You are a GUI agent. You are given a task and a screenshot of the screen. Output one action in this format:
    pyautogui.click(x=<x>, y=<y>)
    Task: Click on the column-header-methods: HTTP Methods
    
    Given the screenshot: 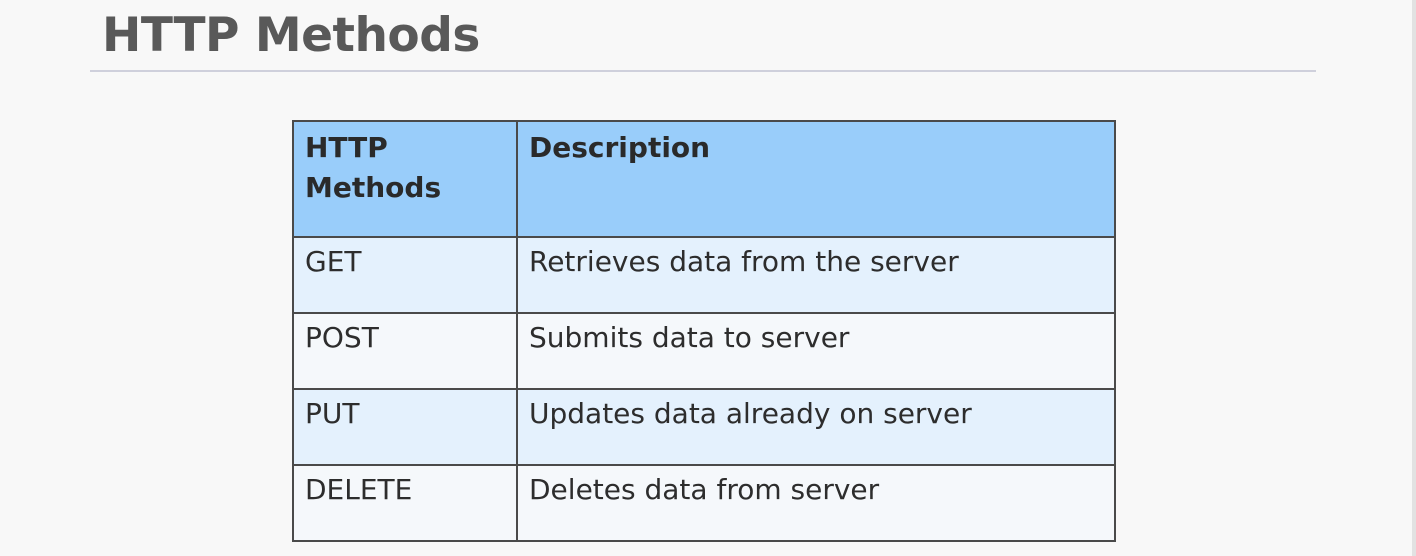 What is the action you would take?
    pyautogui.click(x=405, y=179)
    